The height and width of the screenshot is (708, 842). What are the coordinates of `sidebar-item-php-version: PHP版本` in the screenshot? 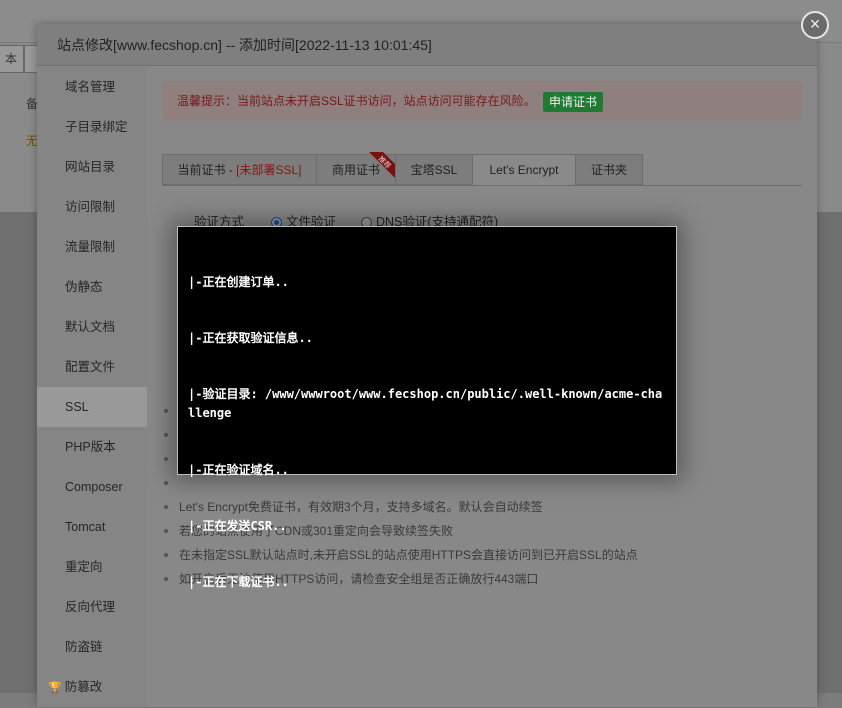 It's located at (92, 447).